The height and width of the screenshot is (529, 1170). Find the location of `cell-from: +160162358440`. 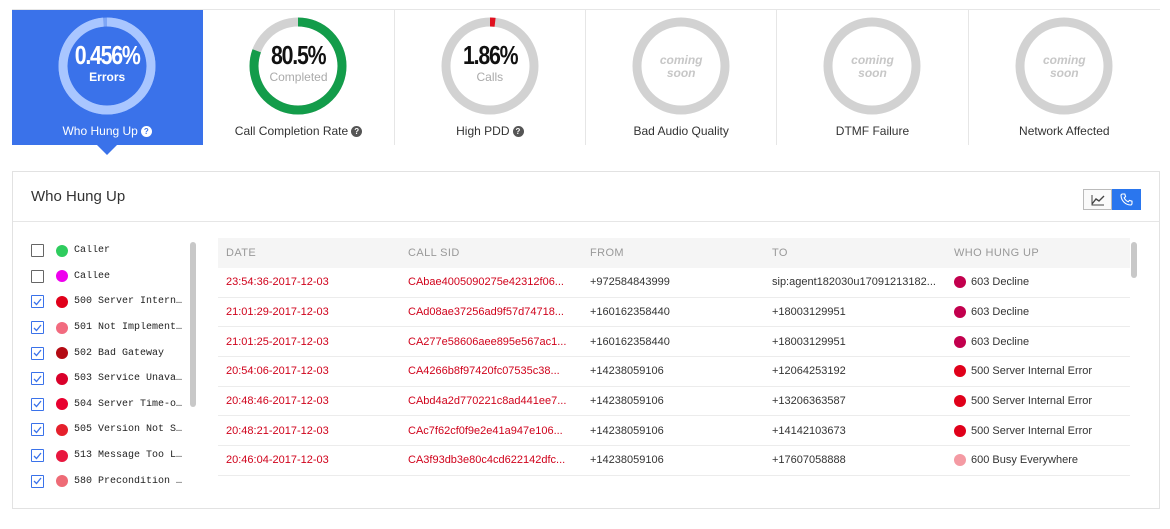

cell-from: +160162358440 is located at coordinates (630, 341).